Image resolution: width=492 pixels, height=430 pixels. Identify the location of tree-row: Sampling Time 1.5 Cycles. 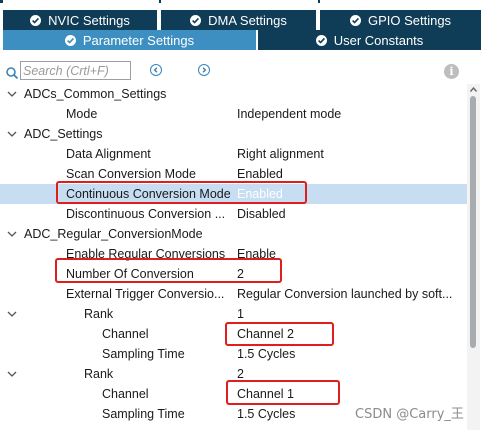
(233, 354).